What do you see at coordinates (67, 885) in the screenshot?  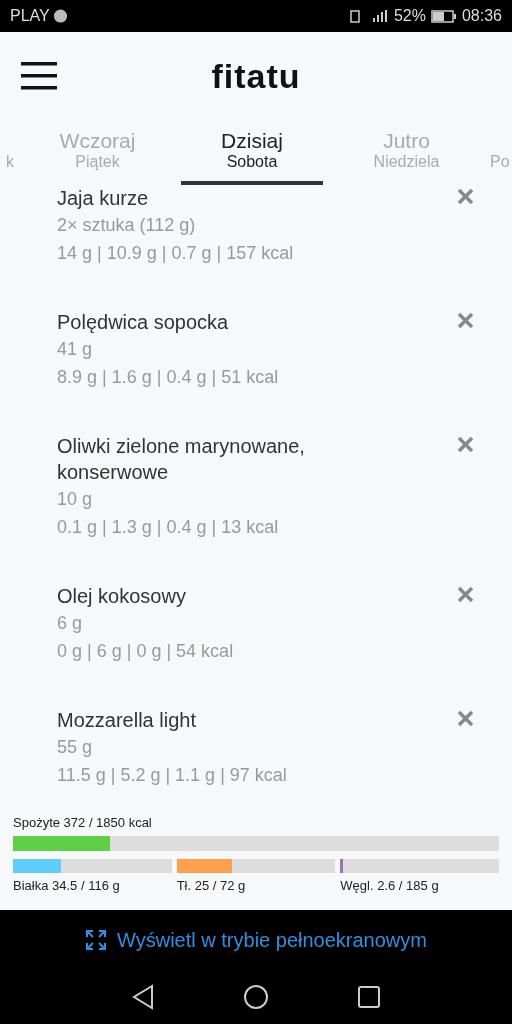 I see `macro-label: Białka 34.5 / 116 g` at bounding box center [67, 885].